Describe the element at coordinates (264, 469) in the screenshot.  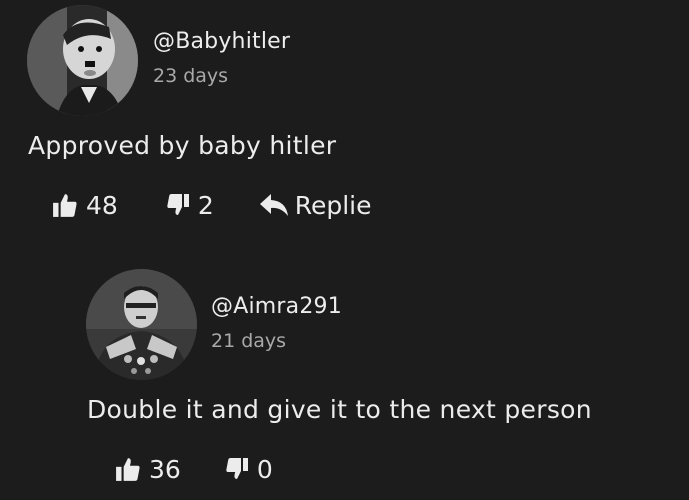
I see `dislike-count: 0` at that location.